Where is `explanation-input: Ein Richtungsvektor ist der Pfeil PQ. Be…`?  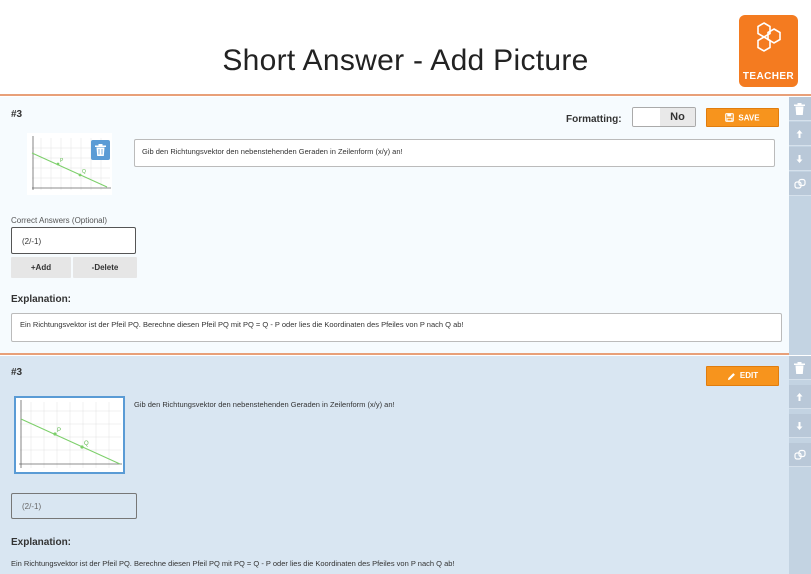 explanation-input: Ein Richtungsvektor ist der Pfeil PQ. Be… is located at coordinates (396, 327).